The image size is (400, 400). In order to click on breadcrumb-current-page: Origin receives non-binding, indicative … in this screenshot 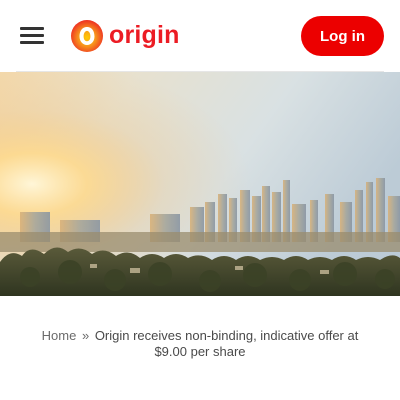, I will do `click(226, 343)`.